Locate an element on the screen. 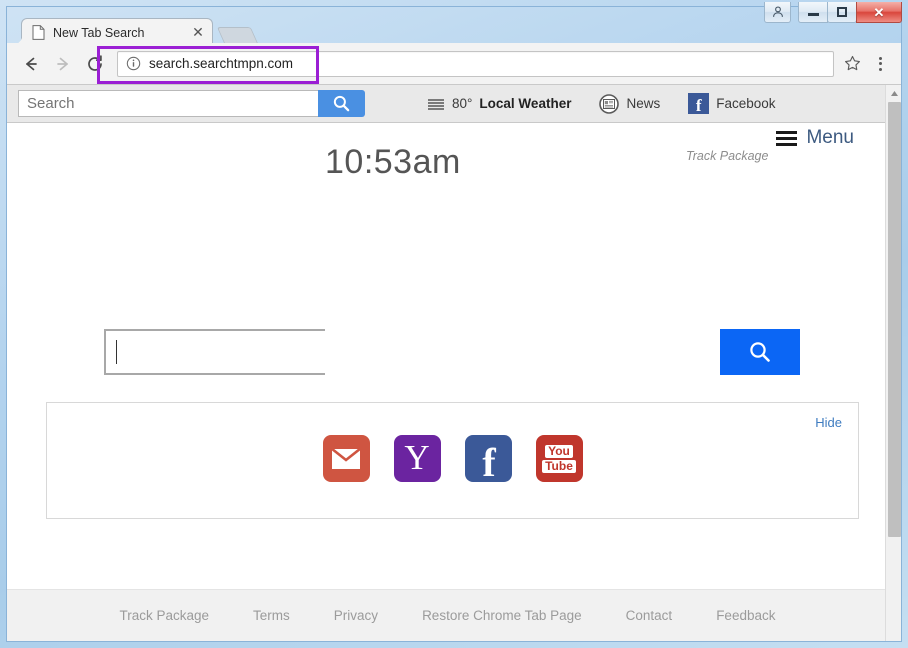  gmail-shortcut is located at coordinates (346, 458).